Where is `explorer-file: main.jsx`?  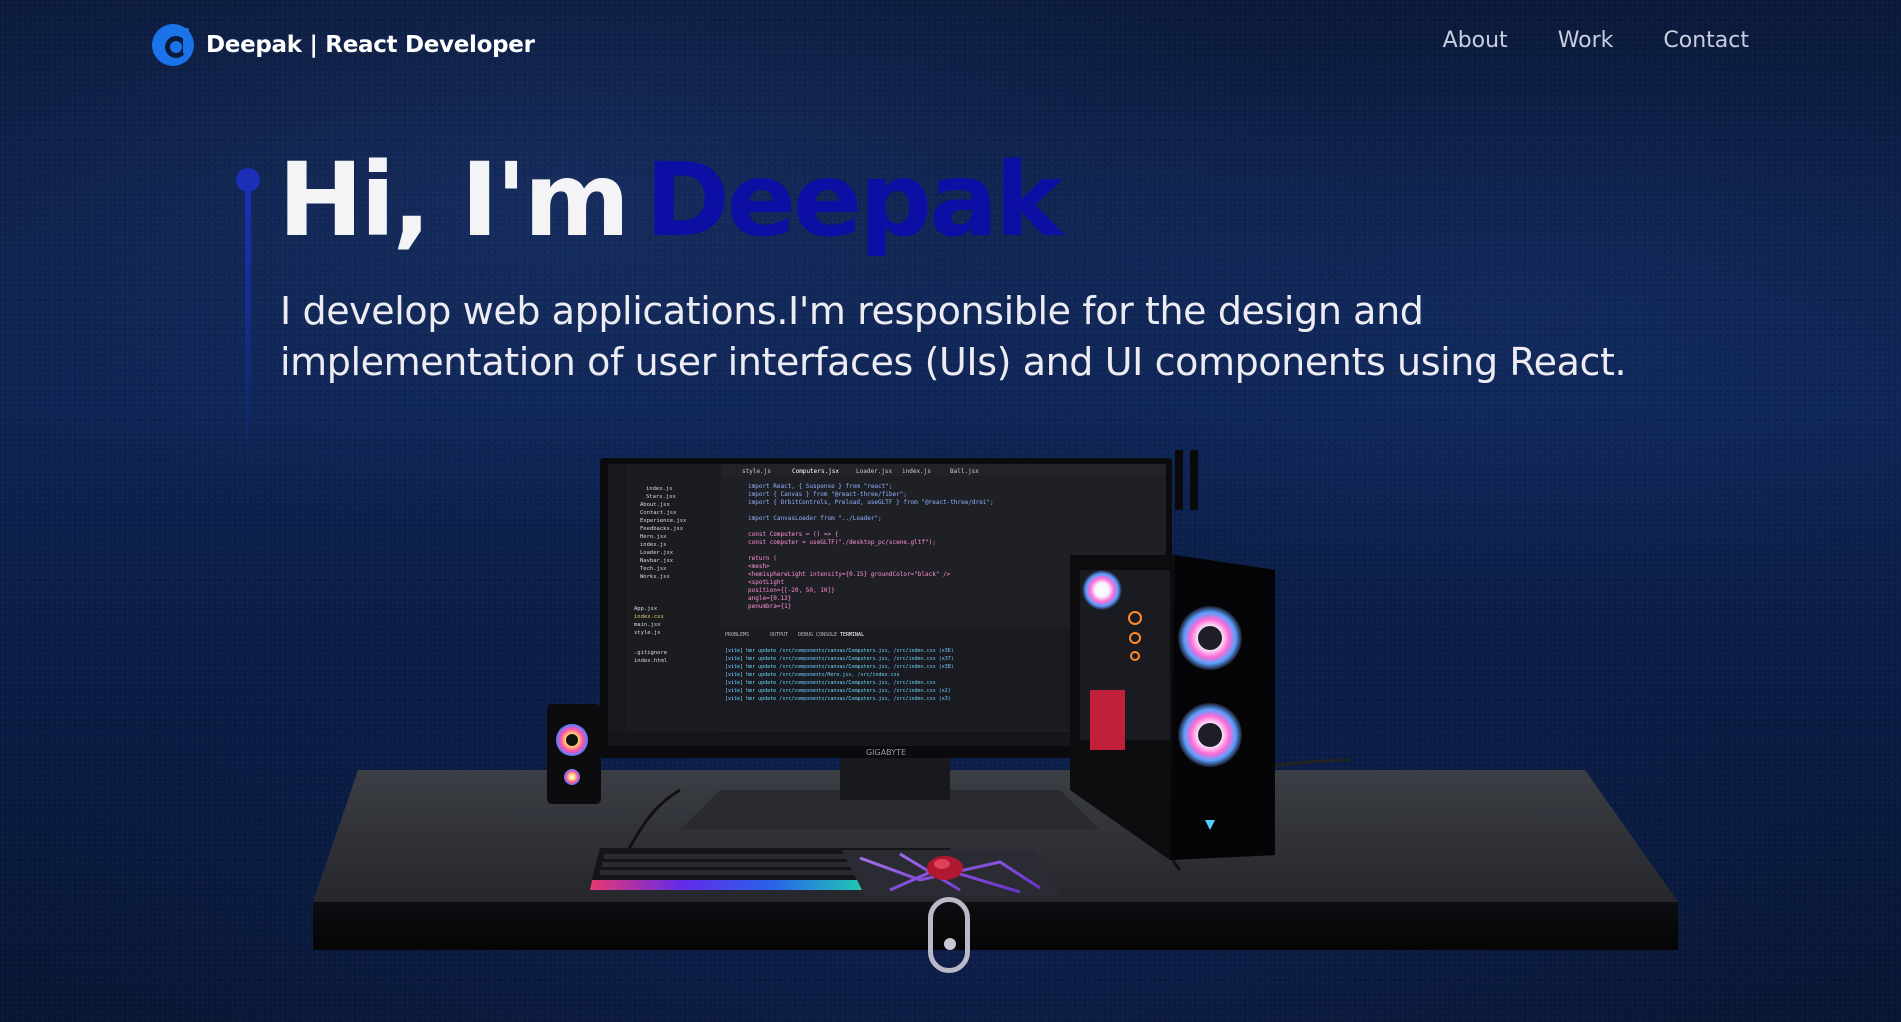
explorer-file: main.jsx is located at coordinates (647, 625).